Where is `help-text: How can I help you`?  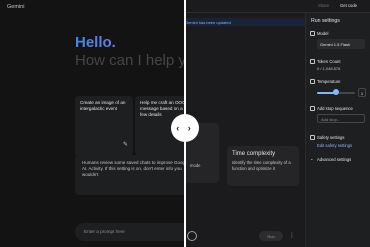
help-text: How can I help you is located at coordinates (130, 60).